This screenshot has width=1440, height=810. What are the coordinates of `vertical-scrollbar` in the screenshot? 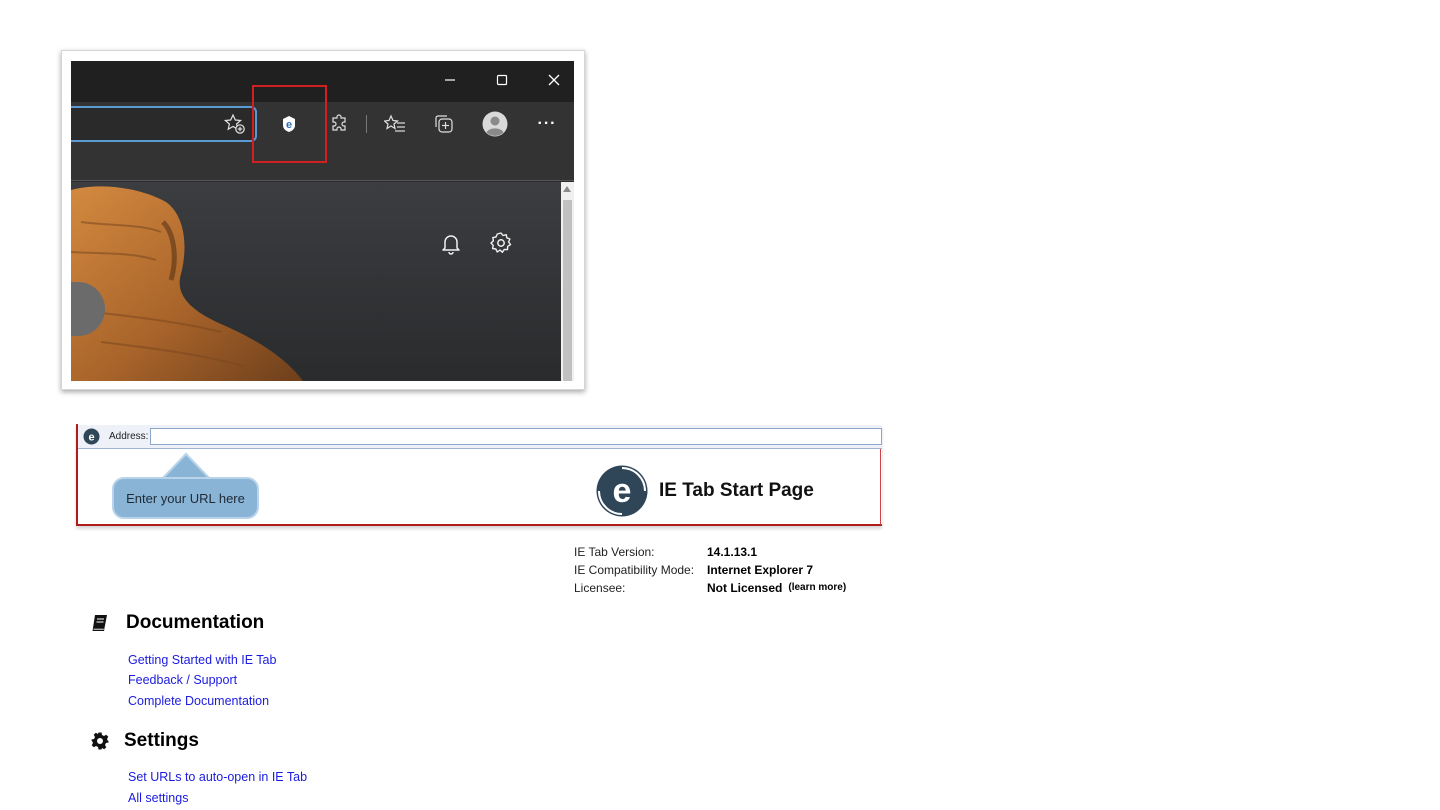 It's located at (567, 281).